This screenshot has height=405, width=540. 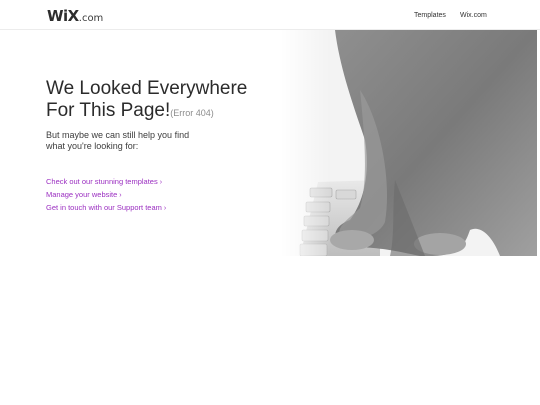 I want to click on nav-wixcom-link: Wix.com, so click(x=473, y=15).